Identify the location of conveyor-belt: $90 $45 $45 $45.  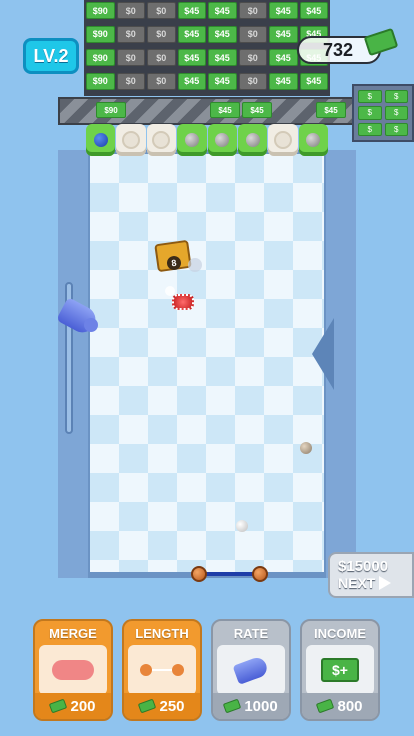
(206, 111).